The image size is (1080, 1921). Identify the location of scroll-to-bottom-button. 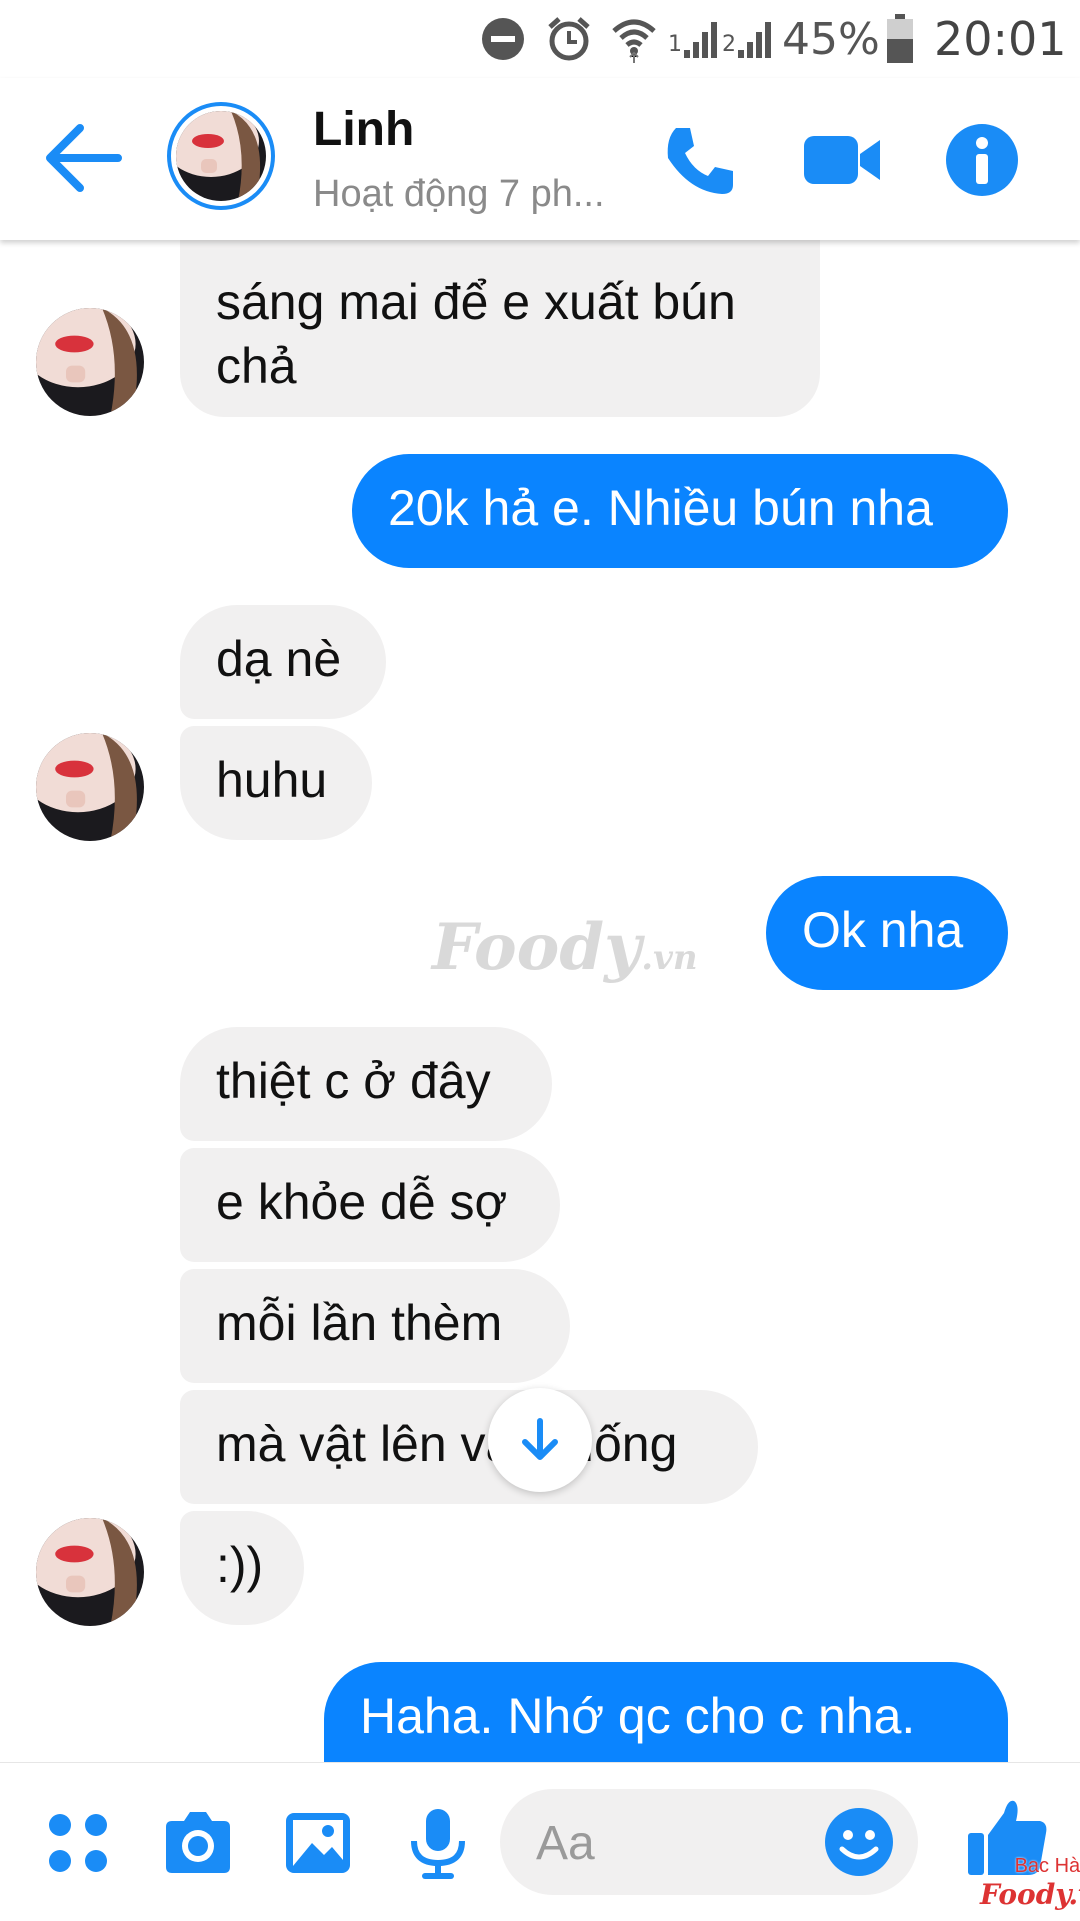
(540, 1440).